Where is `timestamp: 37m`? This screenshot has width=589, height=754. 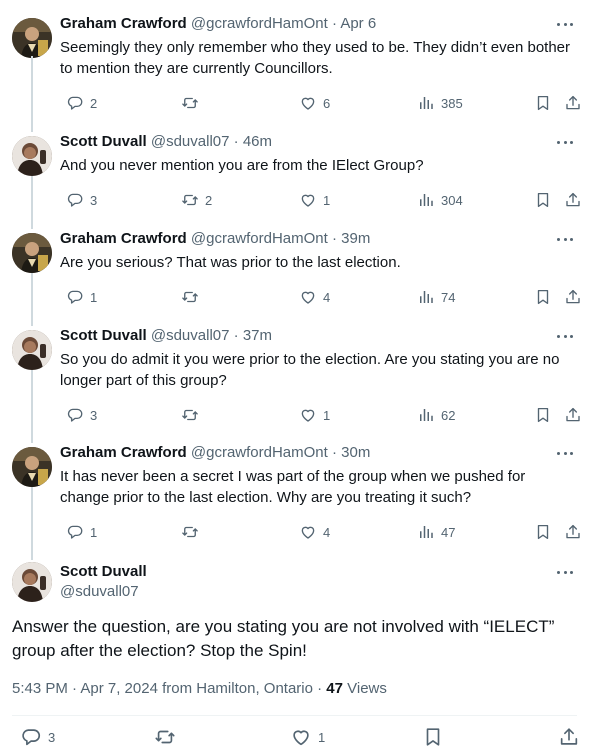 timestamp: 37m is located at coordinates (257, 335).